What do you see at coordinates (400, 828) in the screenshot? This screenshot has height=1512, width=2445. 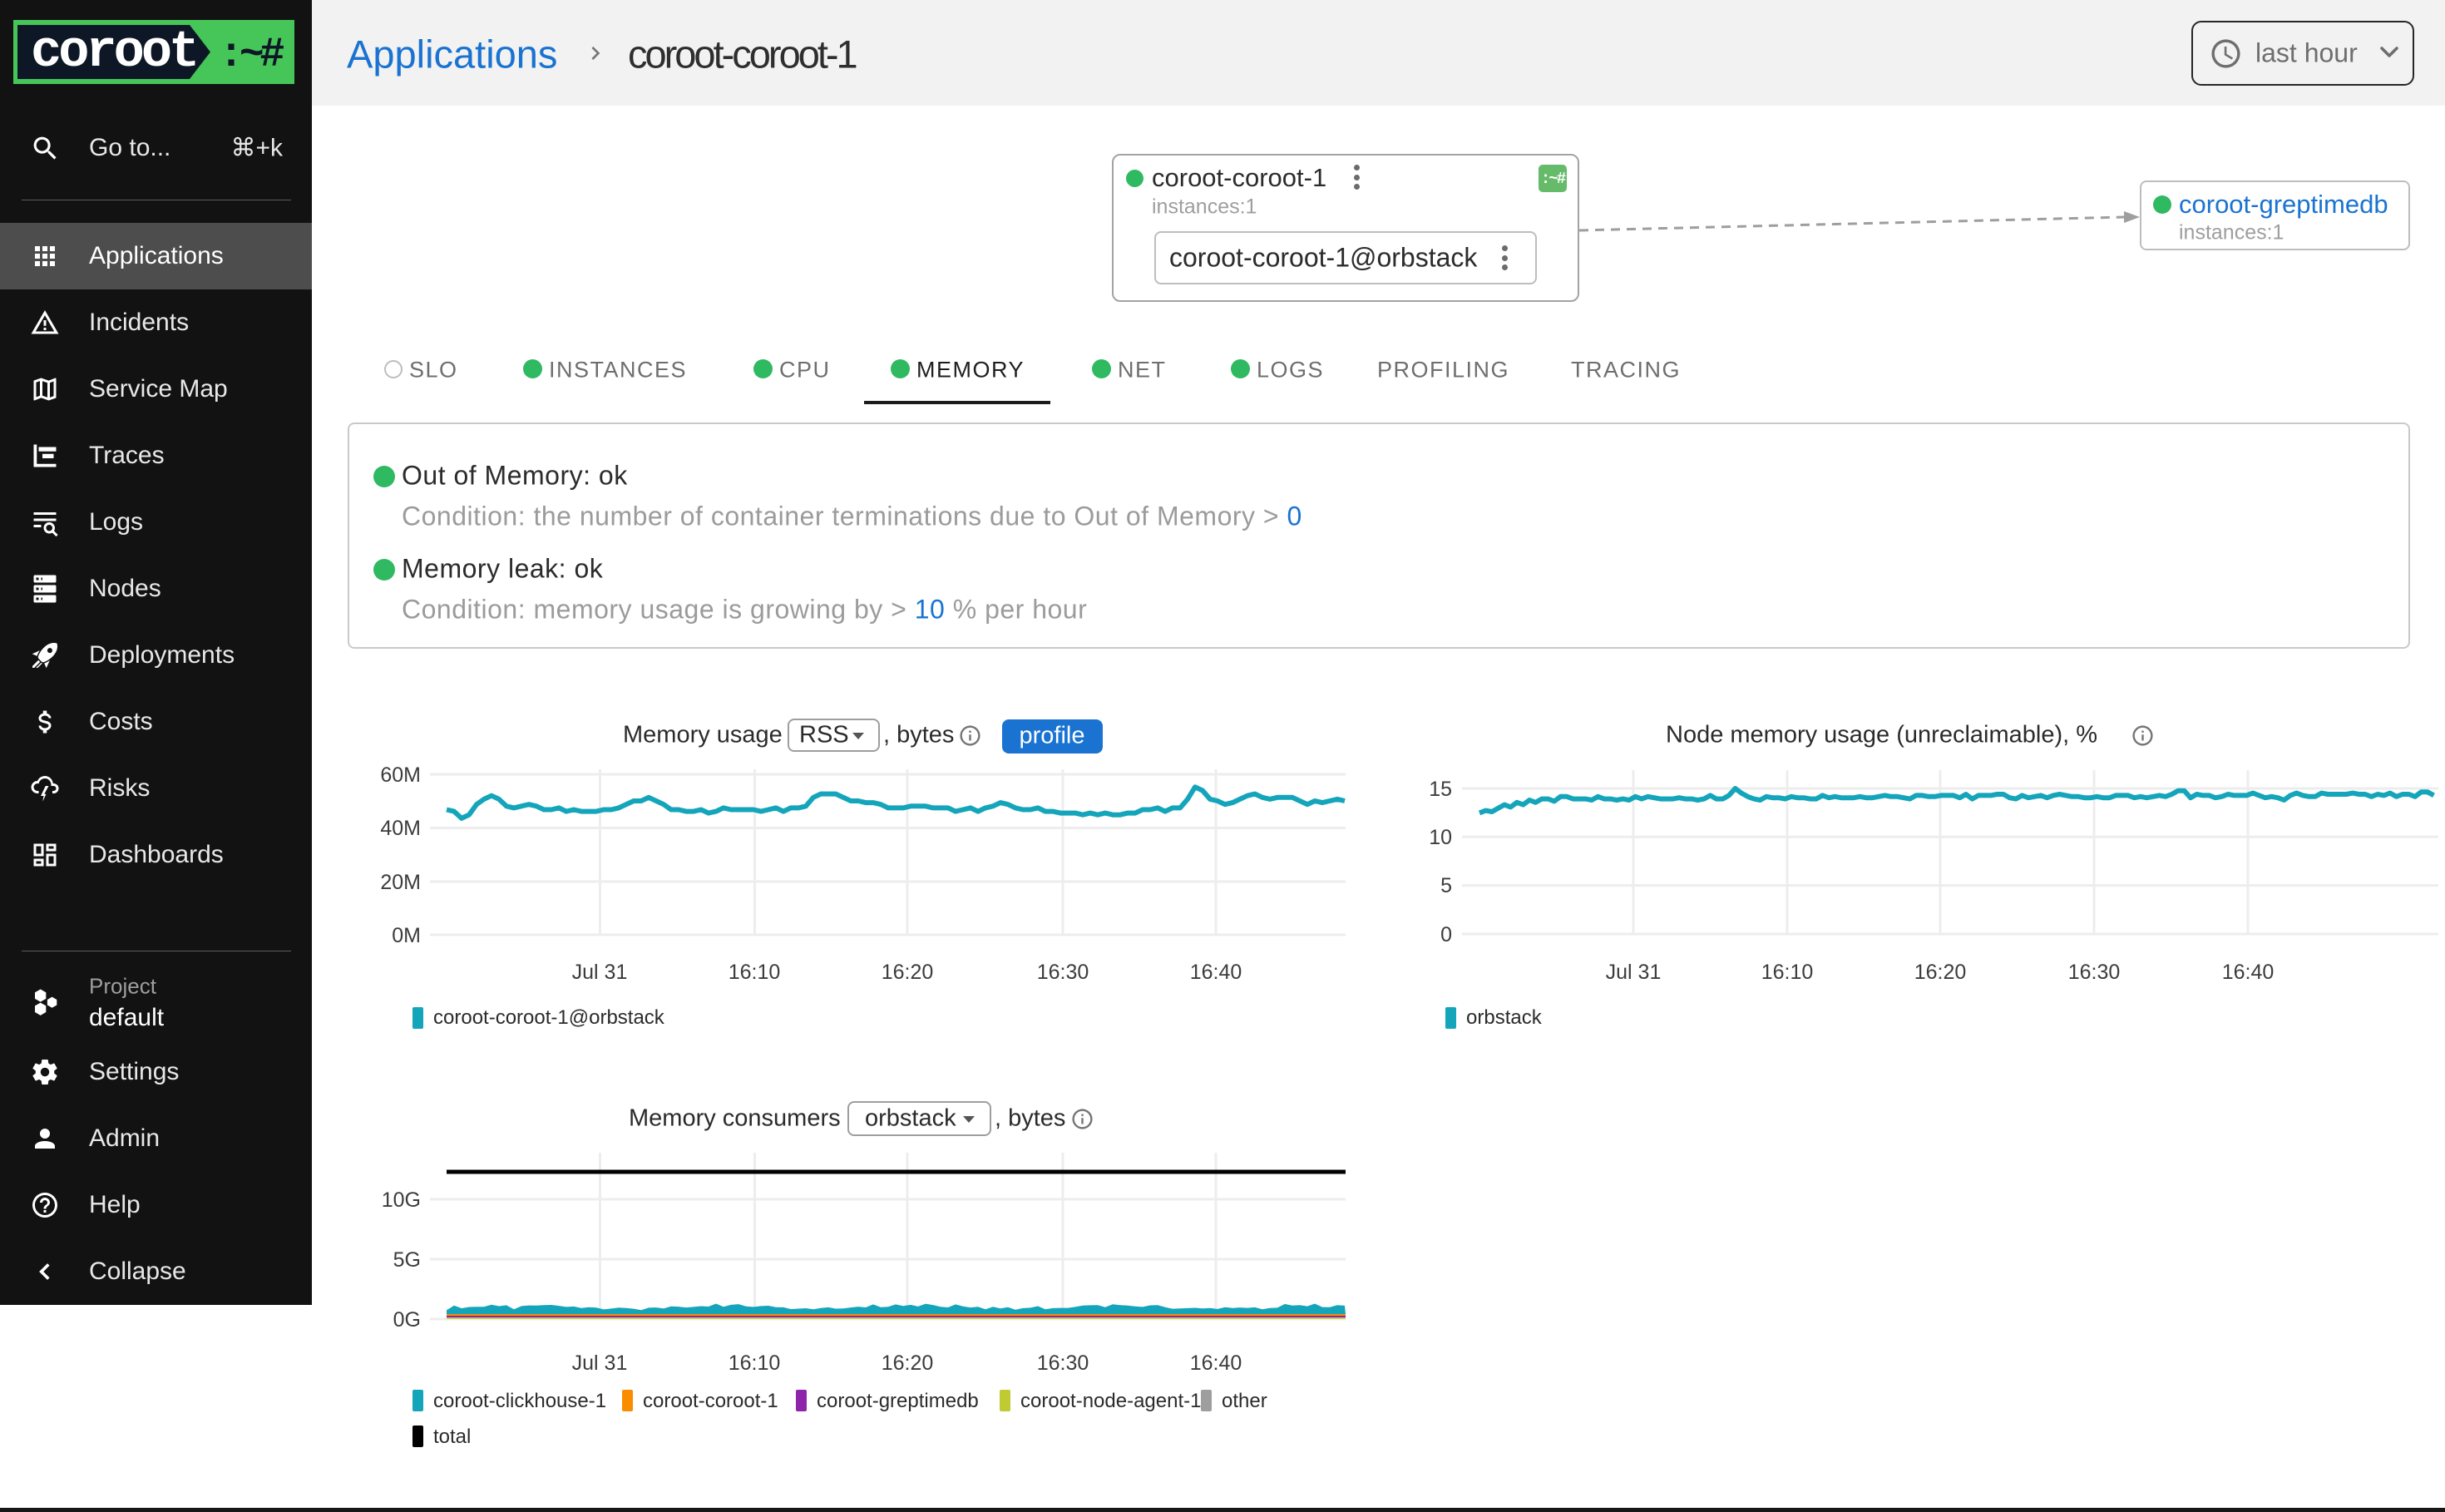 I see `svg-text: 40M` at bounding box center [400, 828].